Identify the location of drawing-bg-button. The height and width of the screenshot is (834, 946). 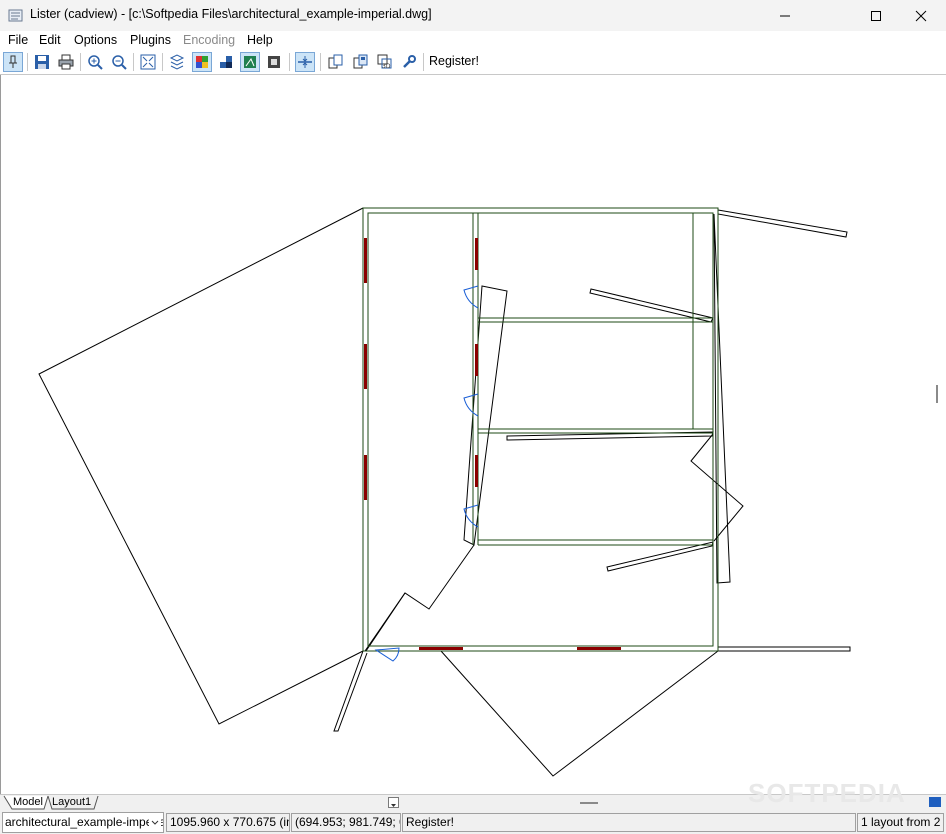
(250, 62).